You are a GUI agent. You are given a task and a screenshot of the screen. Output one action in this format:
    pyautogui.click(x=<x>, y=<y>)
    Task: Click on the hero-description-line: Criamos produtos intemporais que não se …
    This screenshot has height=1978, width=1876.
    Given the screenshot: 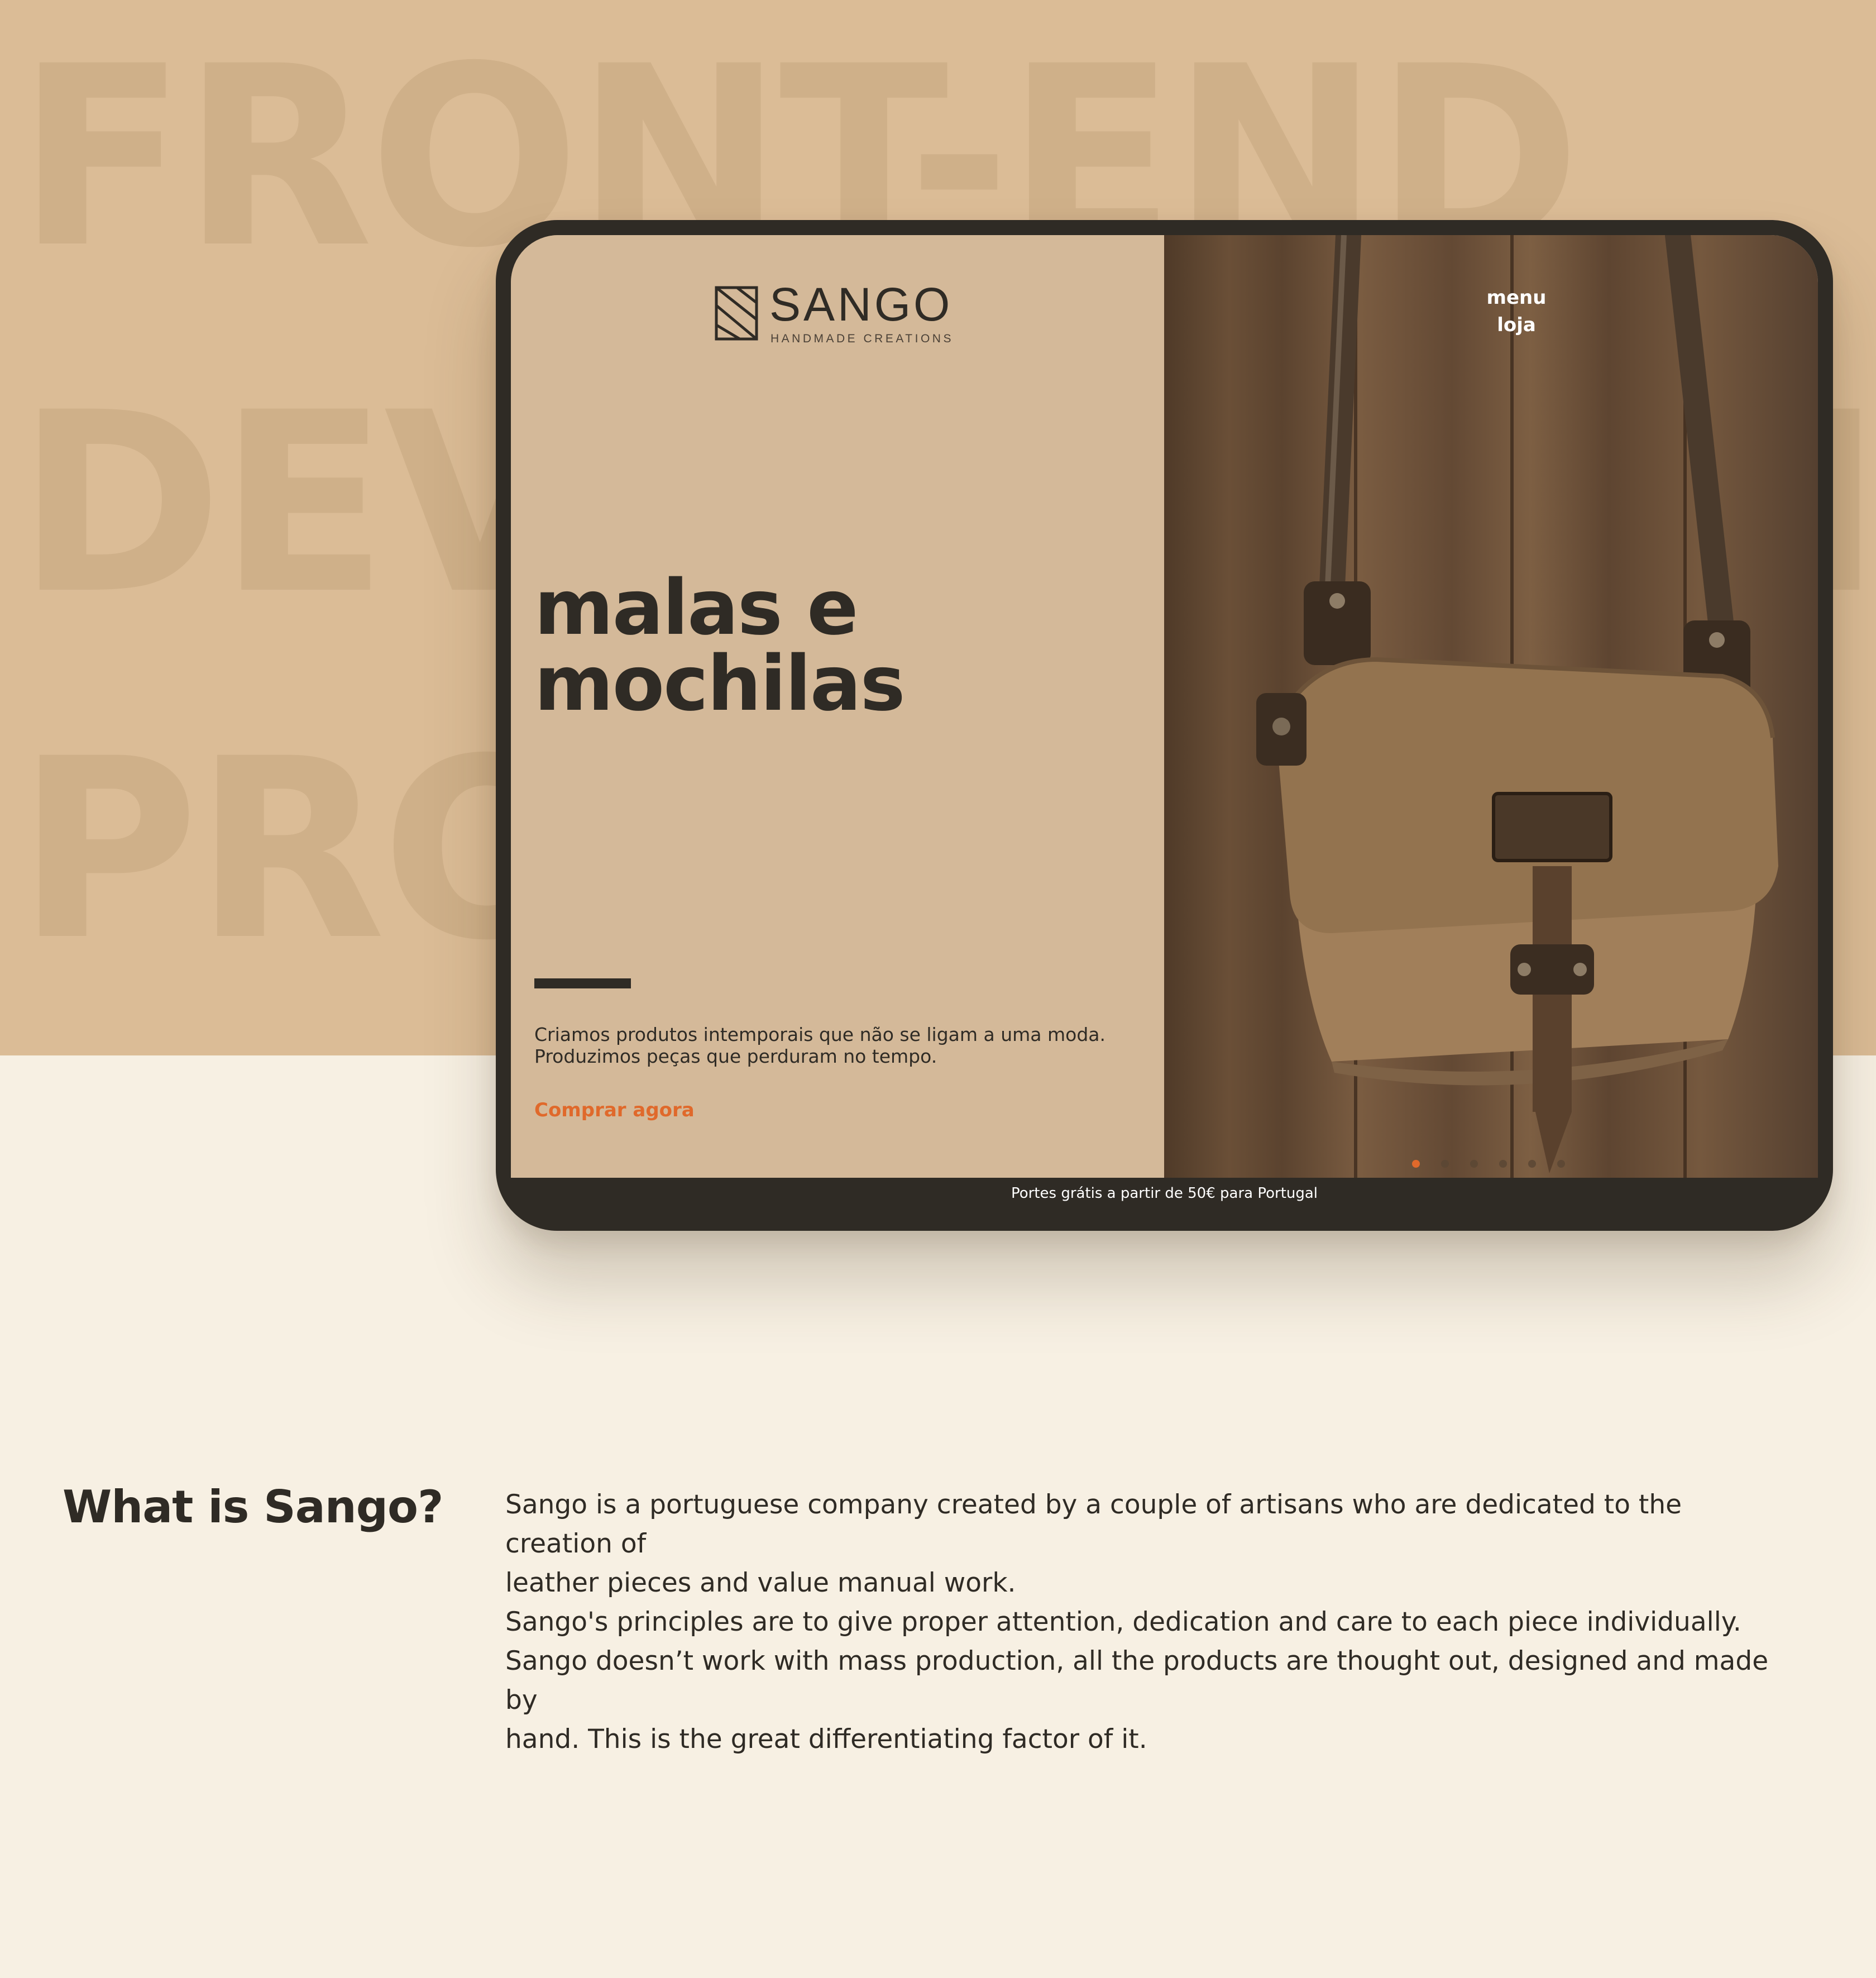 What is the action you would take?
    pyautogui.click(x=820, y=1034)
    